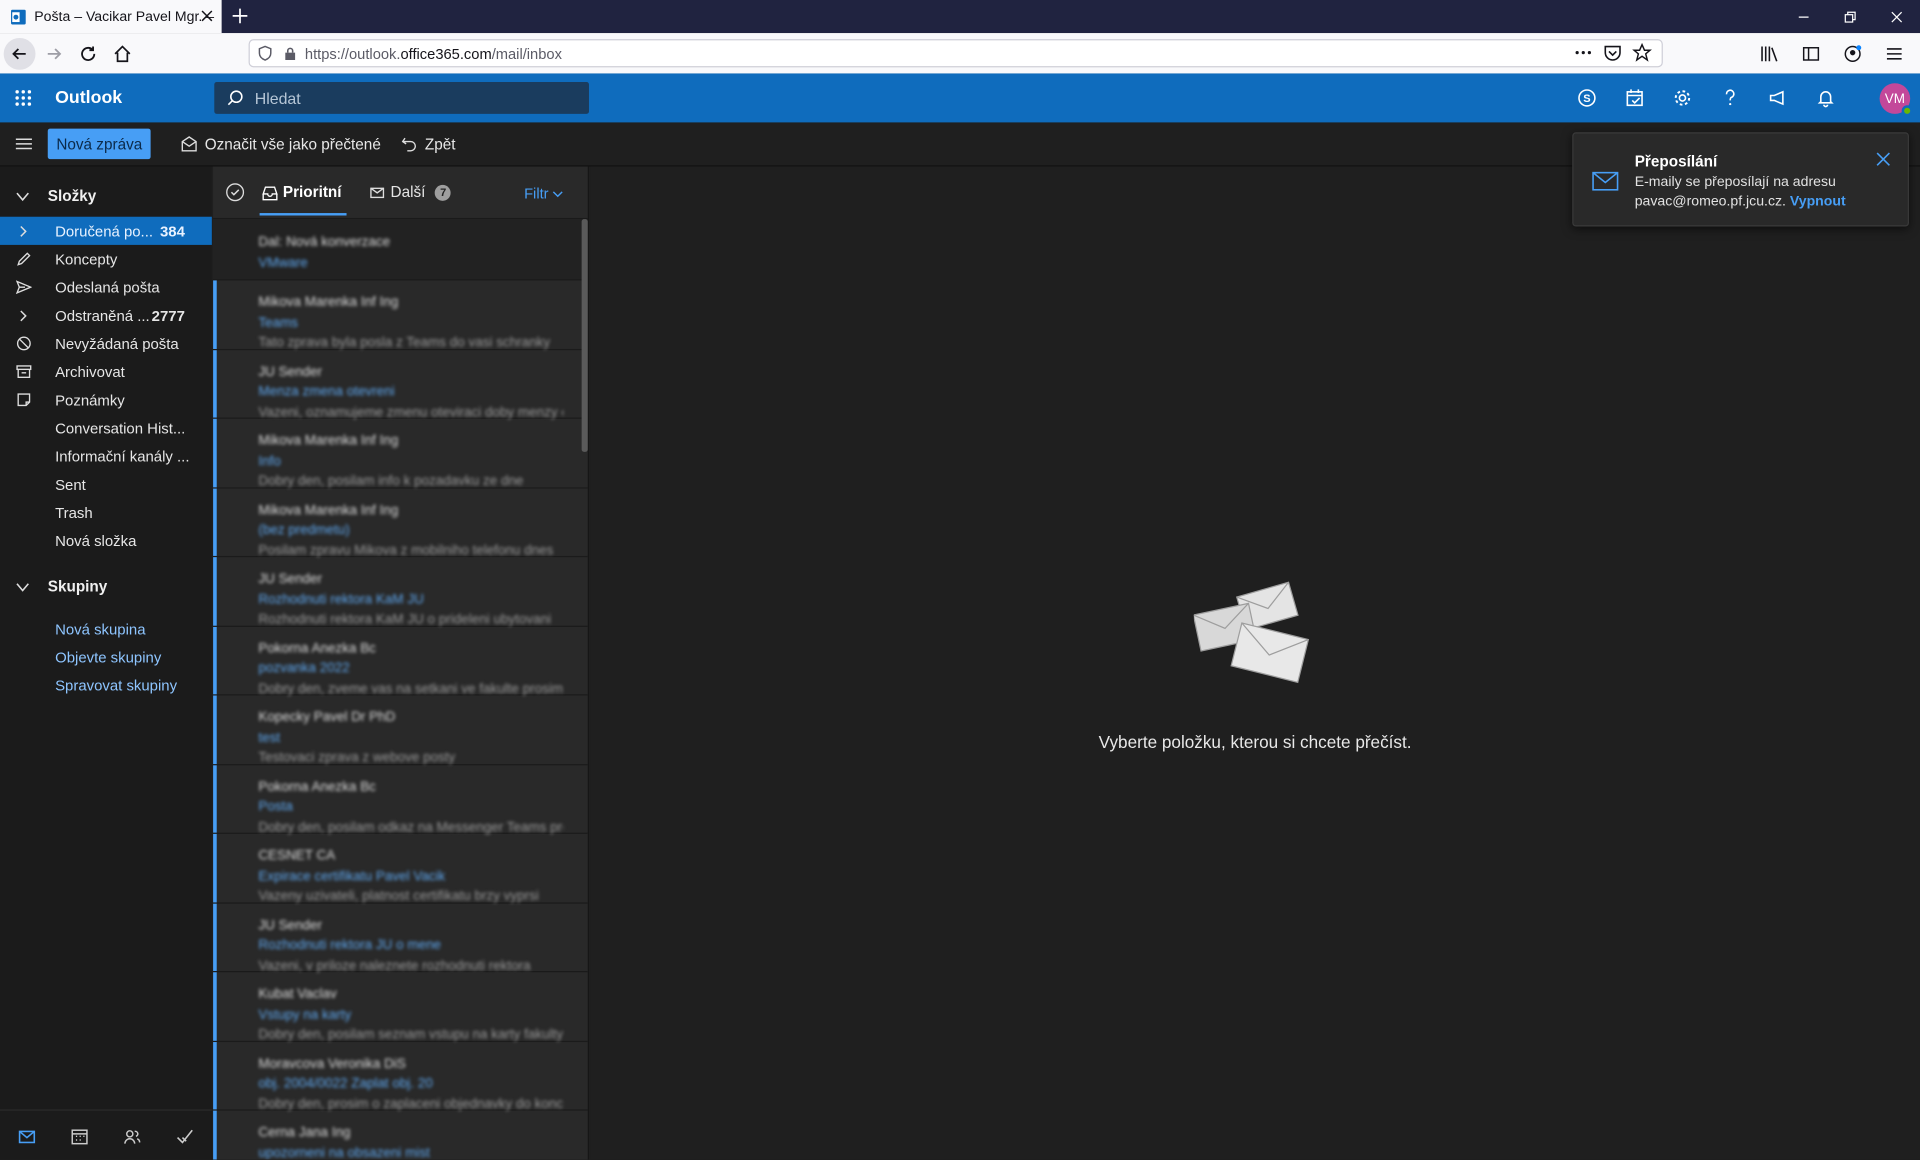 Image resolution: width=1920 pixels, height=1160 pixels. I want to click on outlook-favicon-icon, so click(18, 16).